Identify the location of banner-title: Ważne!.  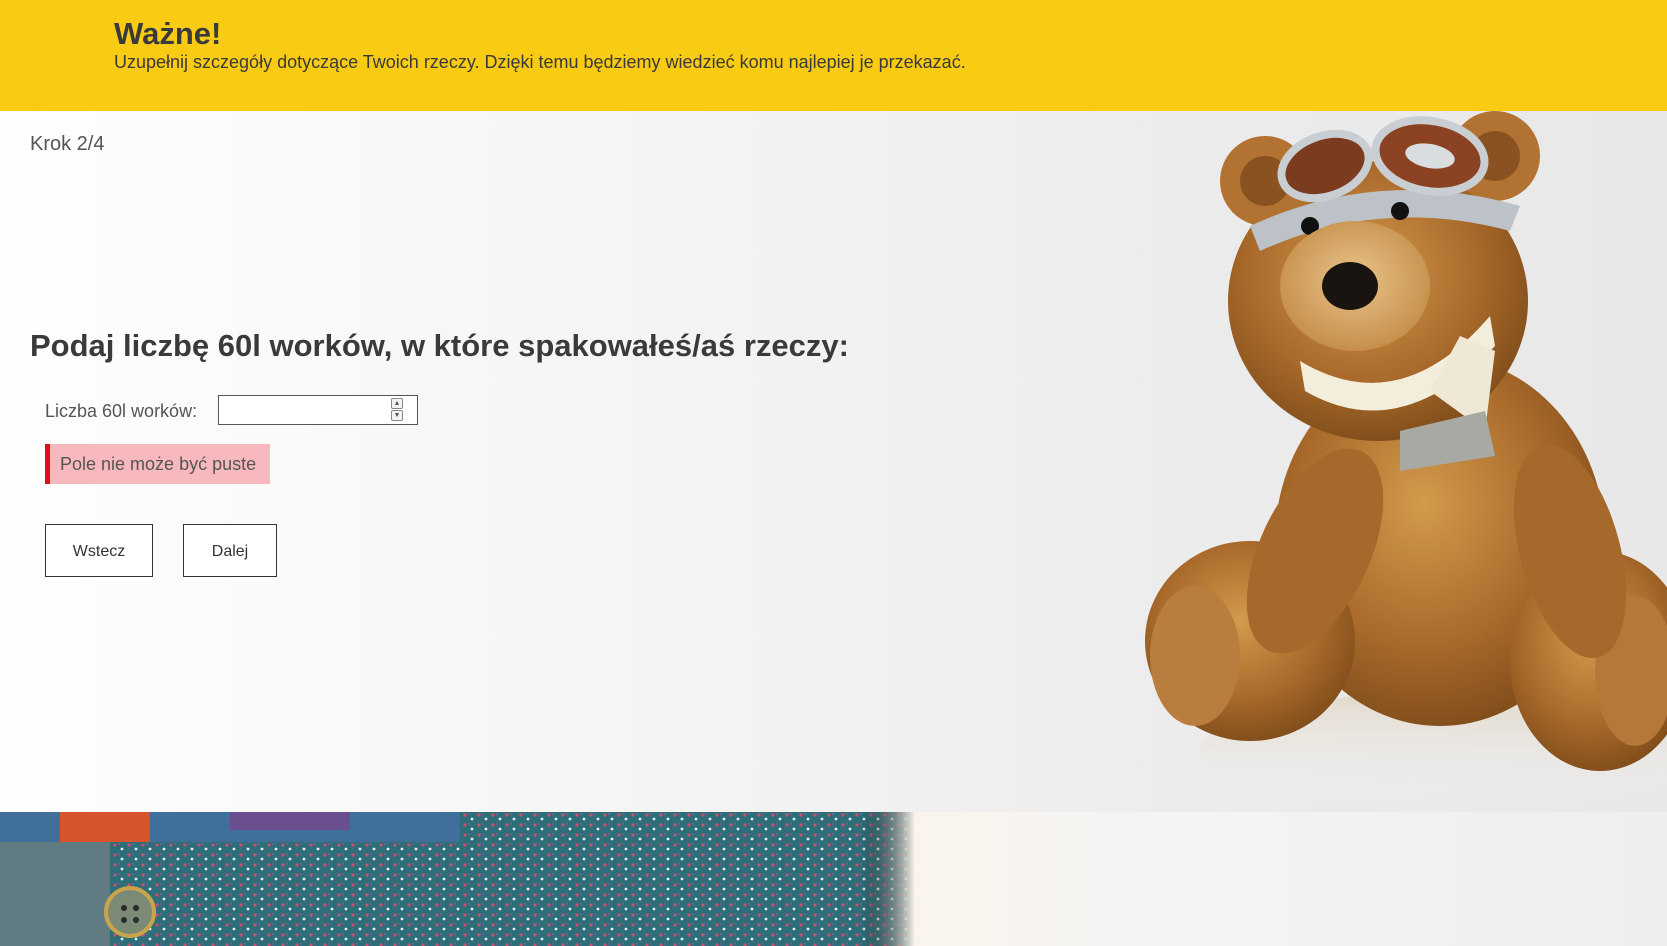
(168, 33).